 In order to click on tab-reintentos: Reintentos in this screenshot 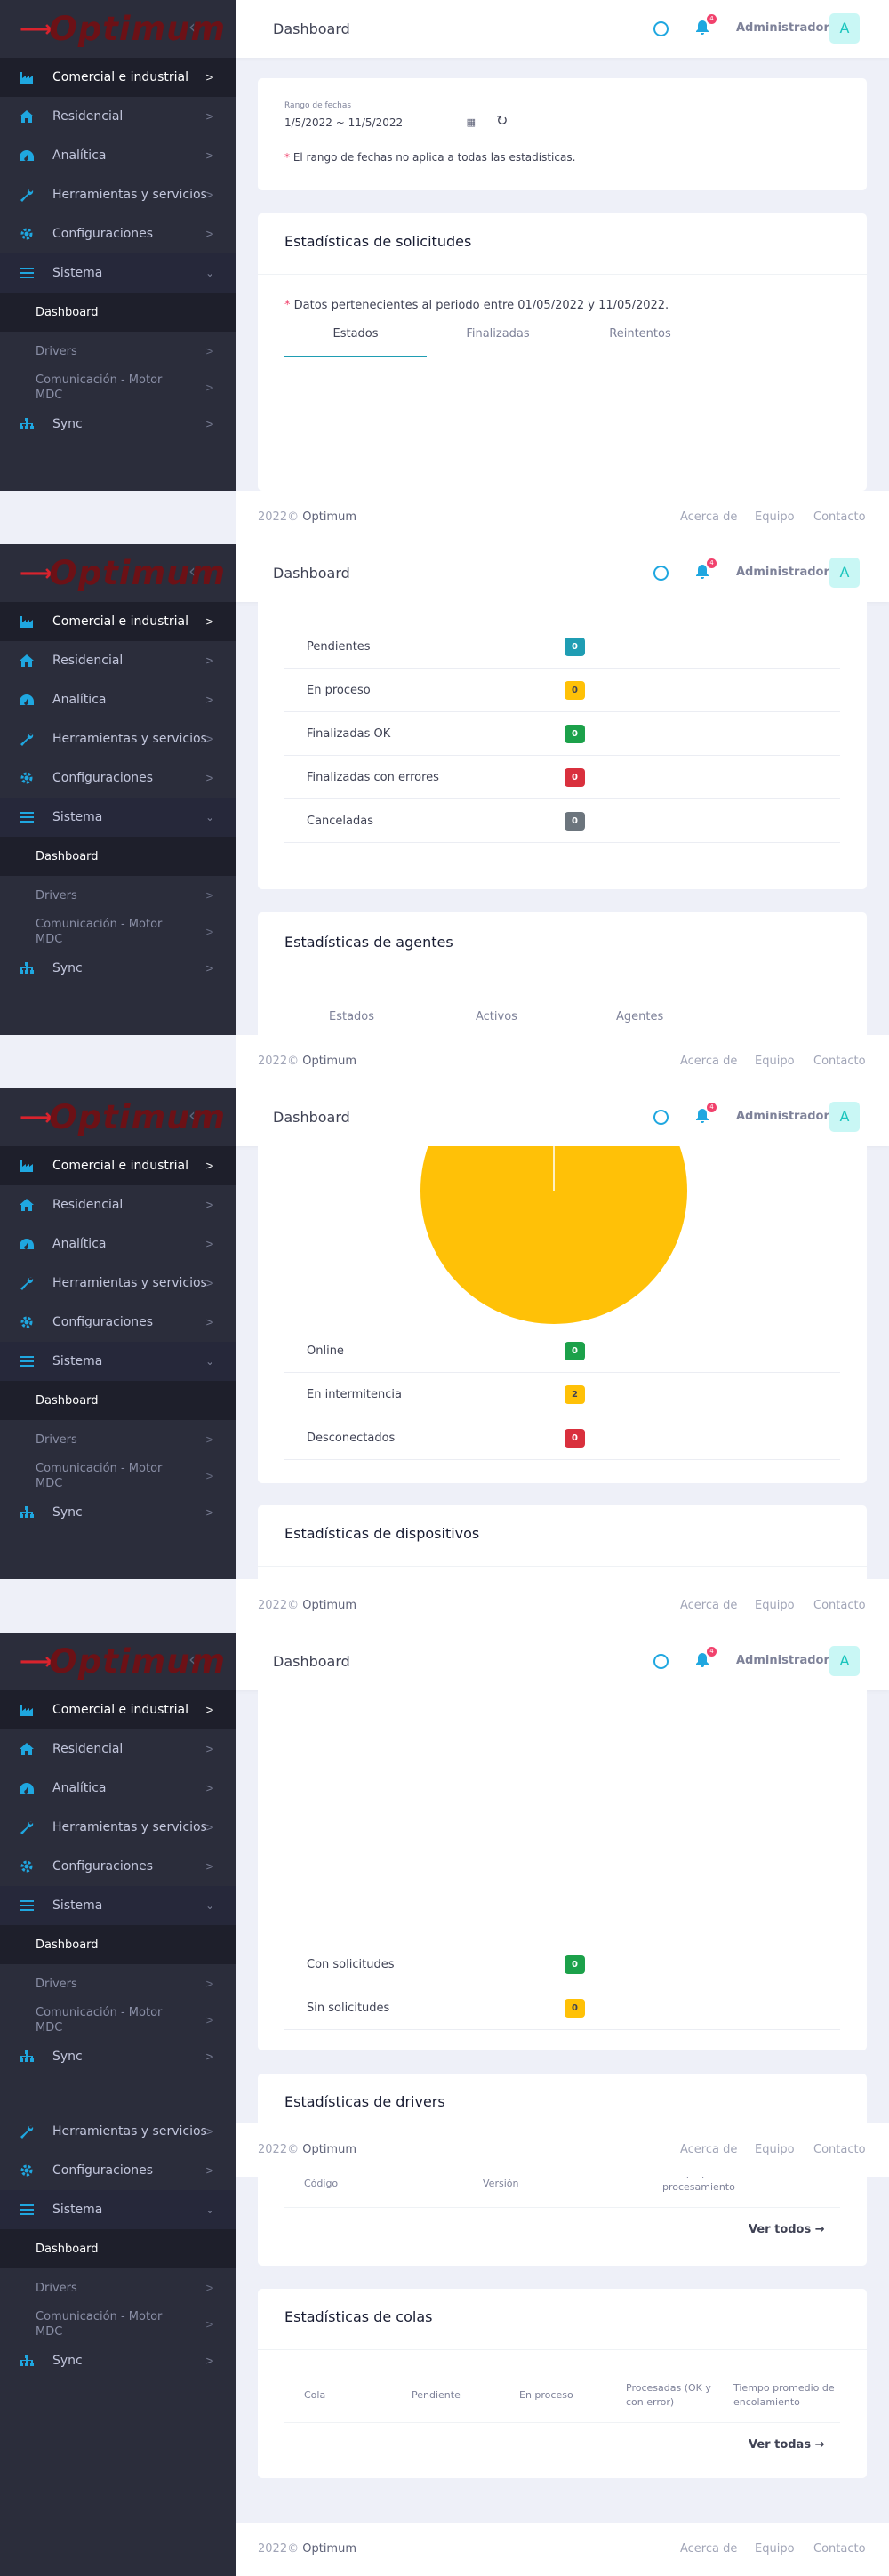, I will do `click(640, 334)`.